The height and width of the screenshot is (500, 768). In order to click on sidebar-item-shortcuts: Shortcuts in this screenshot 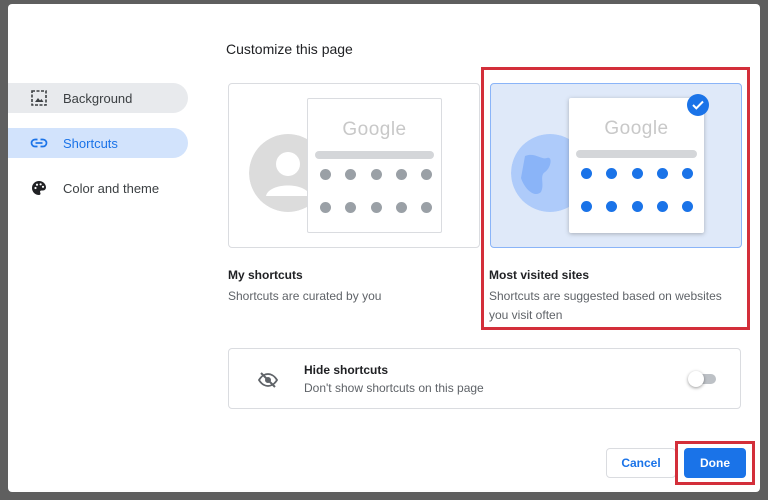, I will do `click(98, 143)`.